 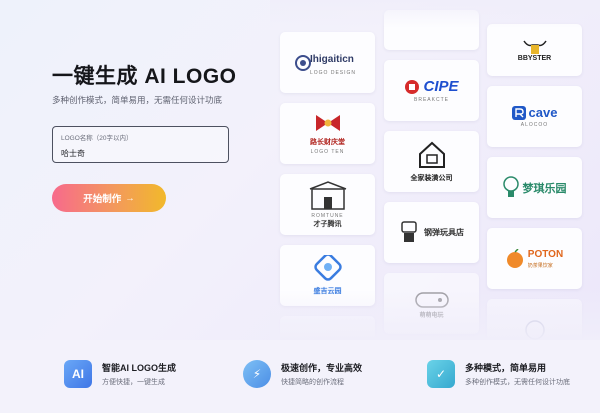 I want to click on ai-icon: AI, so click(x=78, y=374).